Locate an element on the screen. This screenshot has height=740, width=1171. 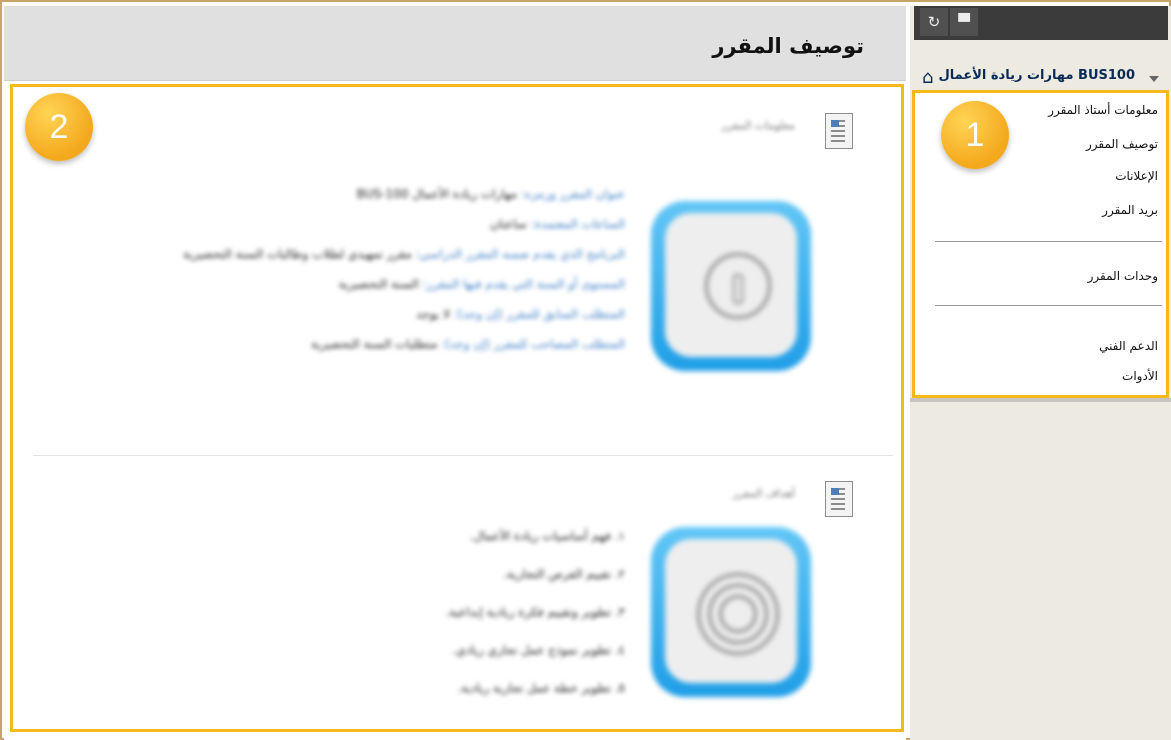
callout-badge-1: 1 is located at coordinates (975, 135).